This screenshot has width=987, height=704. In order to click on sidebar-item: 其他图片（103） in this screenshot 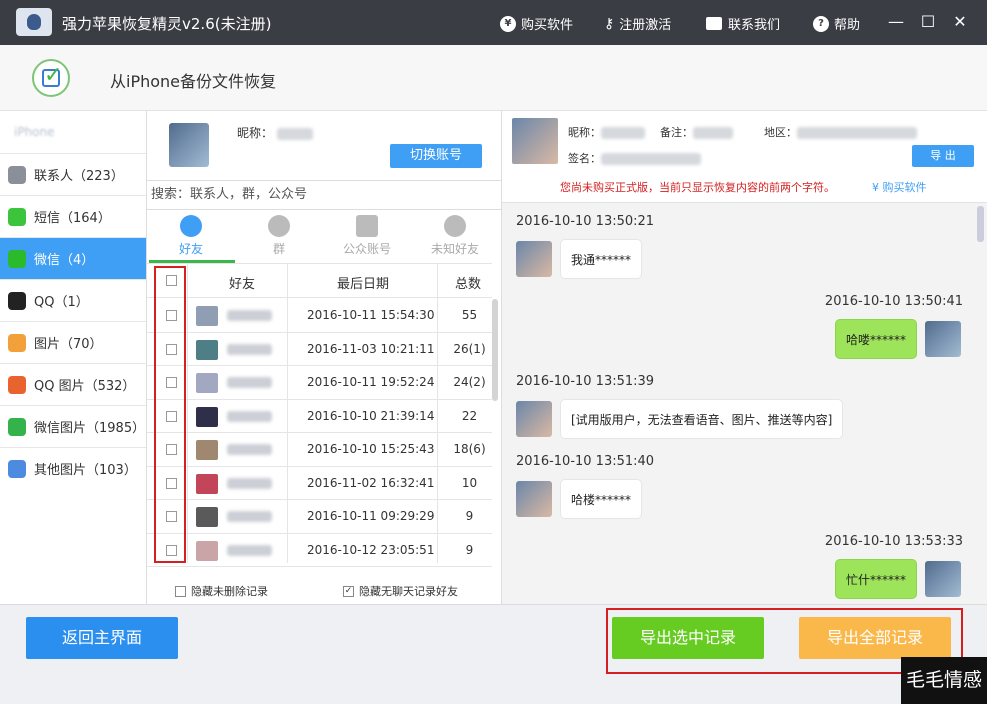, I will do `click(73, 468)`.